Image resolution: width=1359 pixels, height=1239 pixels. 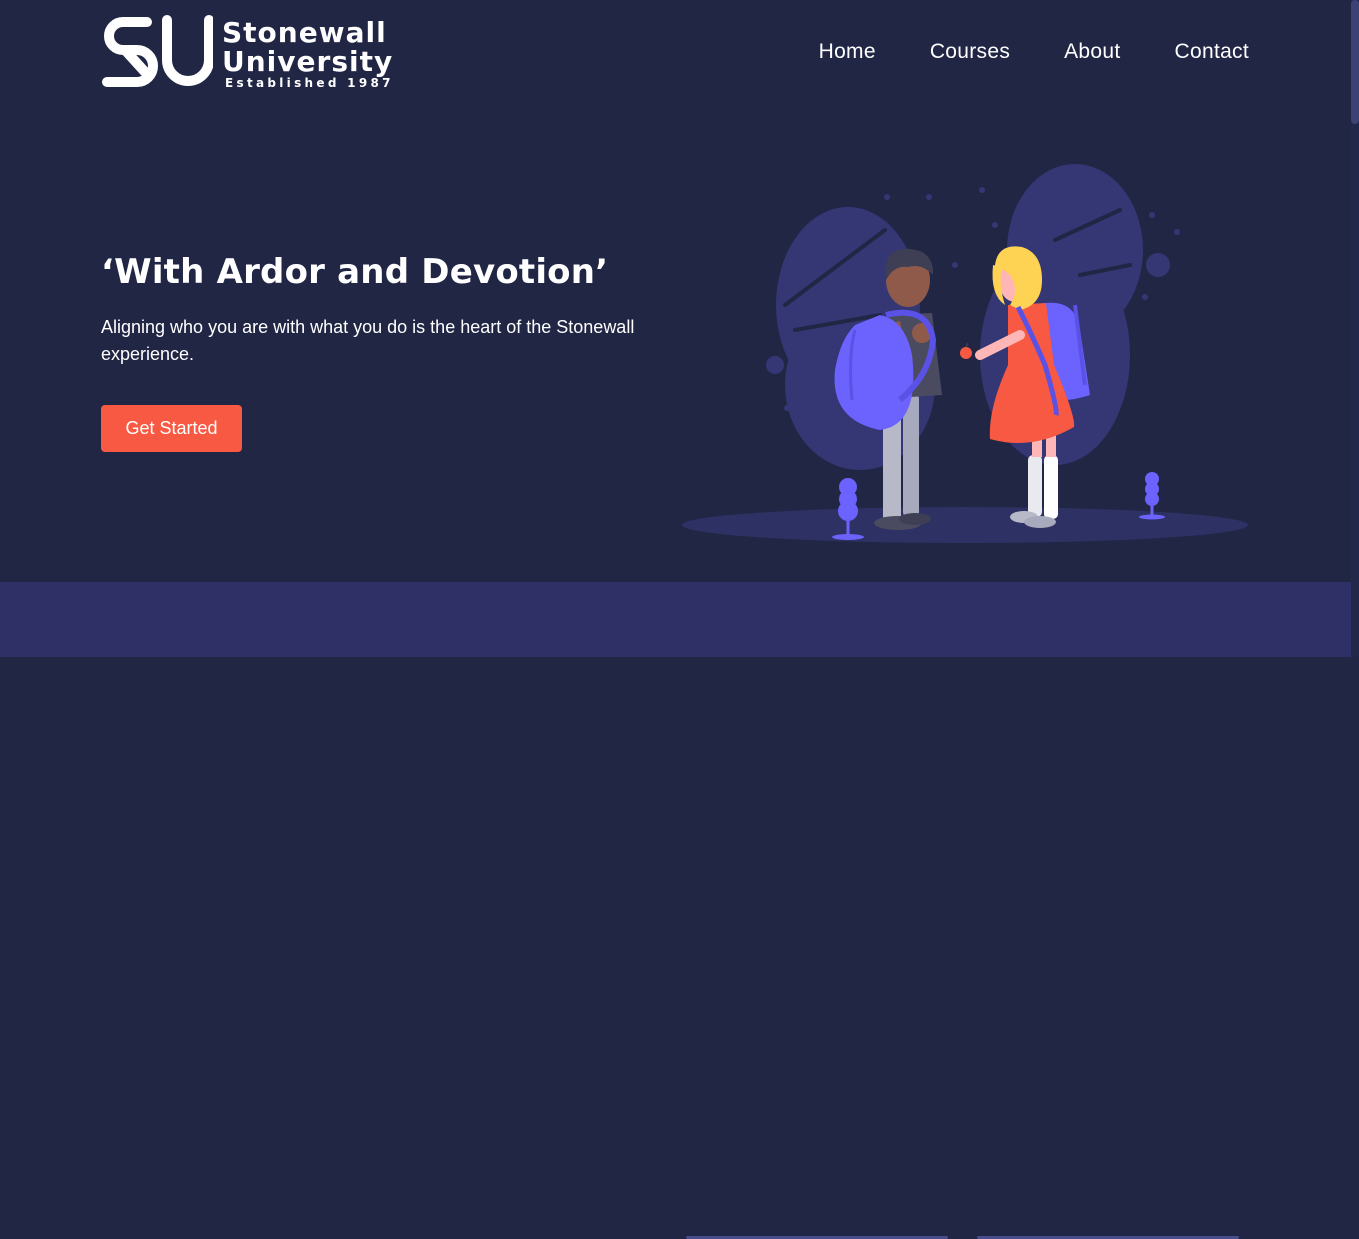 What do you see at coordinates (1355, 328) in the screenshot?
I see `page-scrollbar` at bounding box center [1355, 328].